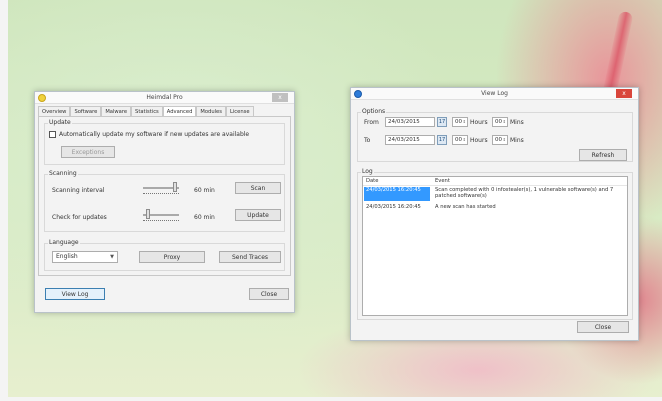 The height and width of the screenshot is (401, 662). I want to click on check-updates-slider, so click(161, 215).